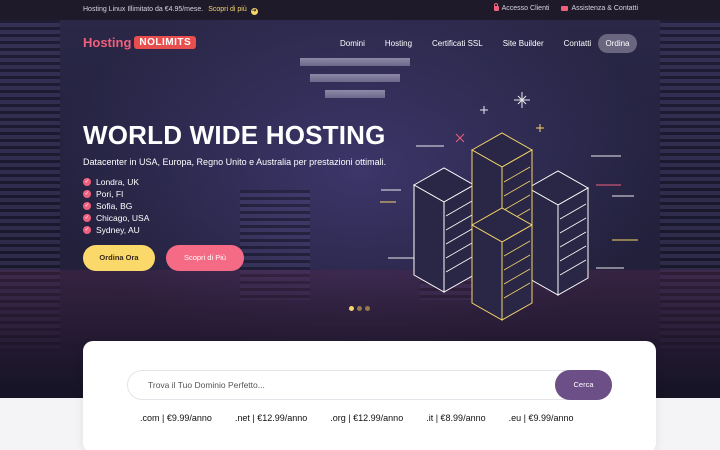 The width and height of the screenshot is (720, 450). What do you see at coordinates (525, 8) in the screenshot?
I see `client-area-label: Accesso Clienti` at bounding box center [525, 8].